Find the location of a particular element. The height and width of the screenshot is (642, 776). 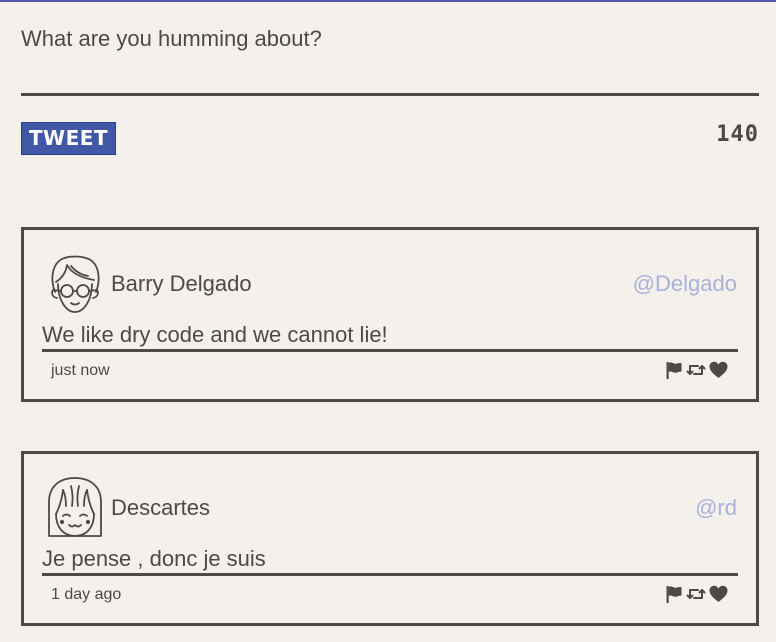

user-handle: @Delgado is located at coordinates (685, 284).